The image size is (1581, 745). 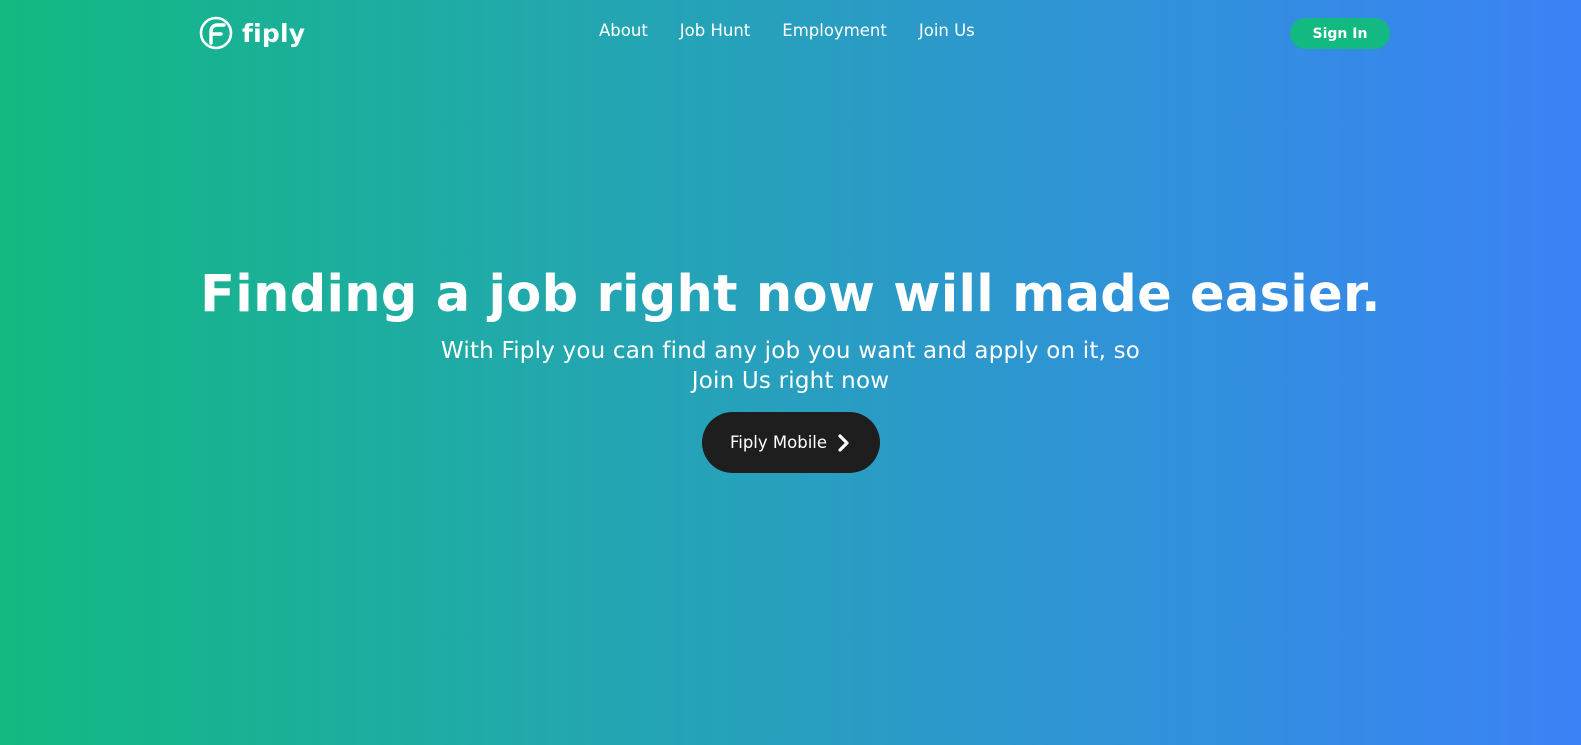 I want to click on nav-link-about: About, so click(x=623, y=30).